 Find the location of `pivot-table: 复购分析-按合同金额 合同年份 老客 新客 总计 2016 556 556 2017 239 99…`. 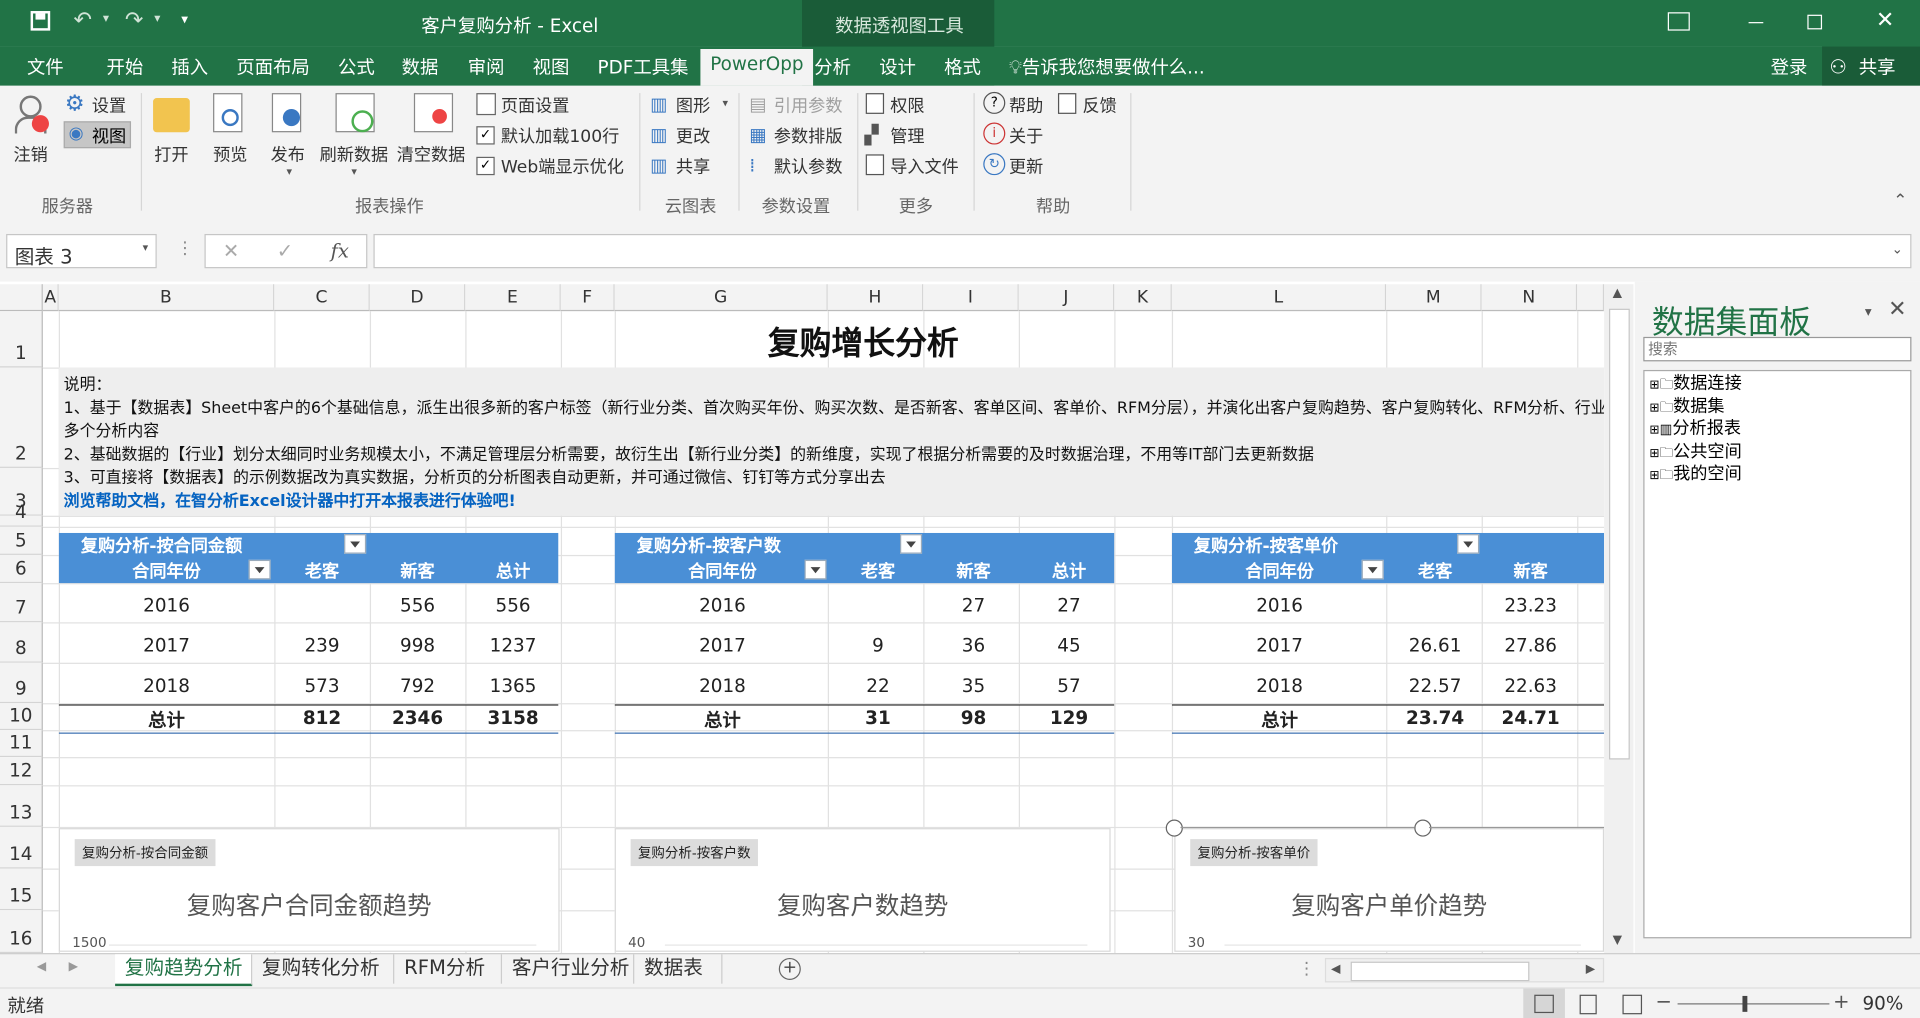

pivot-table: 复购分析-按合同金额 合同年份 老客 新客 总计 2016 556 556 2017 239 99… is located at coordinates (308, 633).